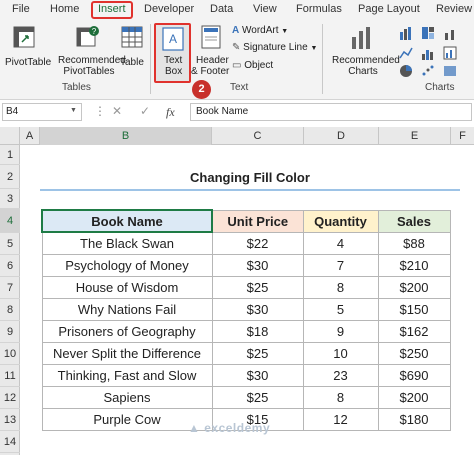 The image size is (474, 455). I want to click on pivottable-button: PivotTable, so click(27, 49).